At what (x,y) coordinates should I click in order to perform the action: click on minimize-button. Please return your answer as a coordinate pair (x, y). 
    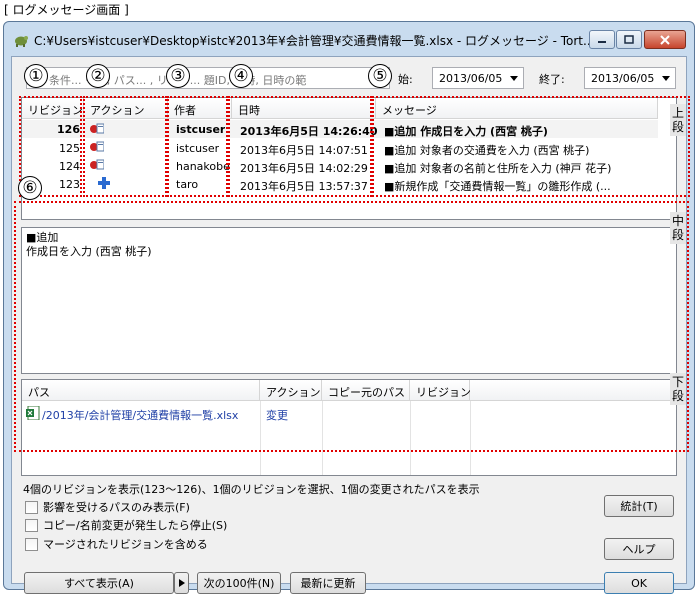
    Looking at the image, I should click on (602, 39).